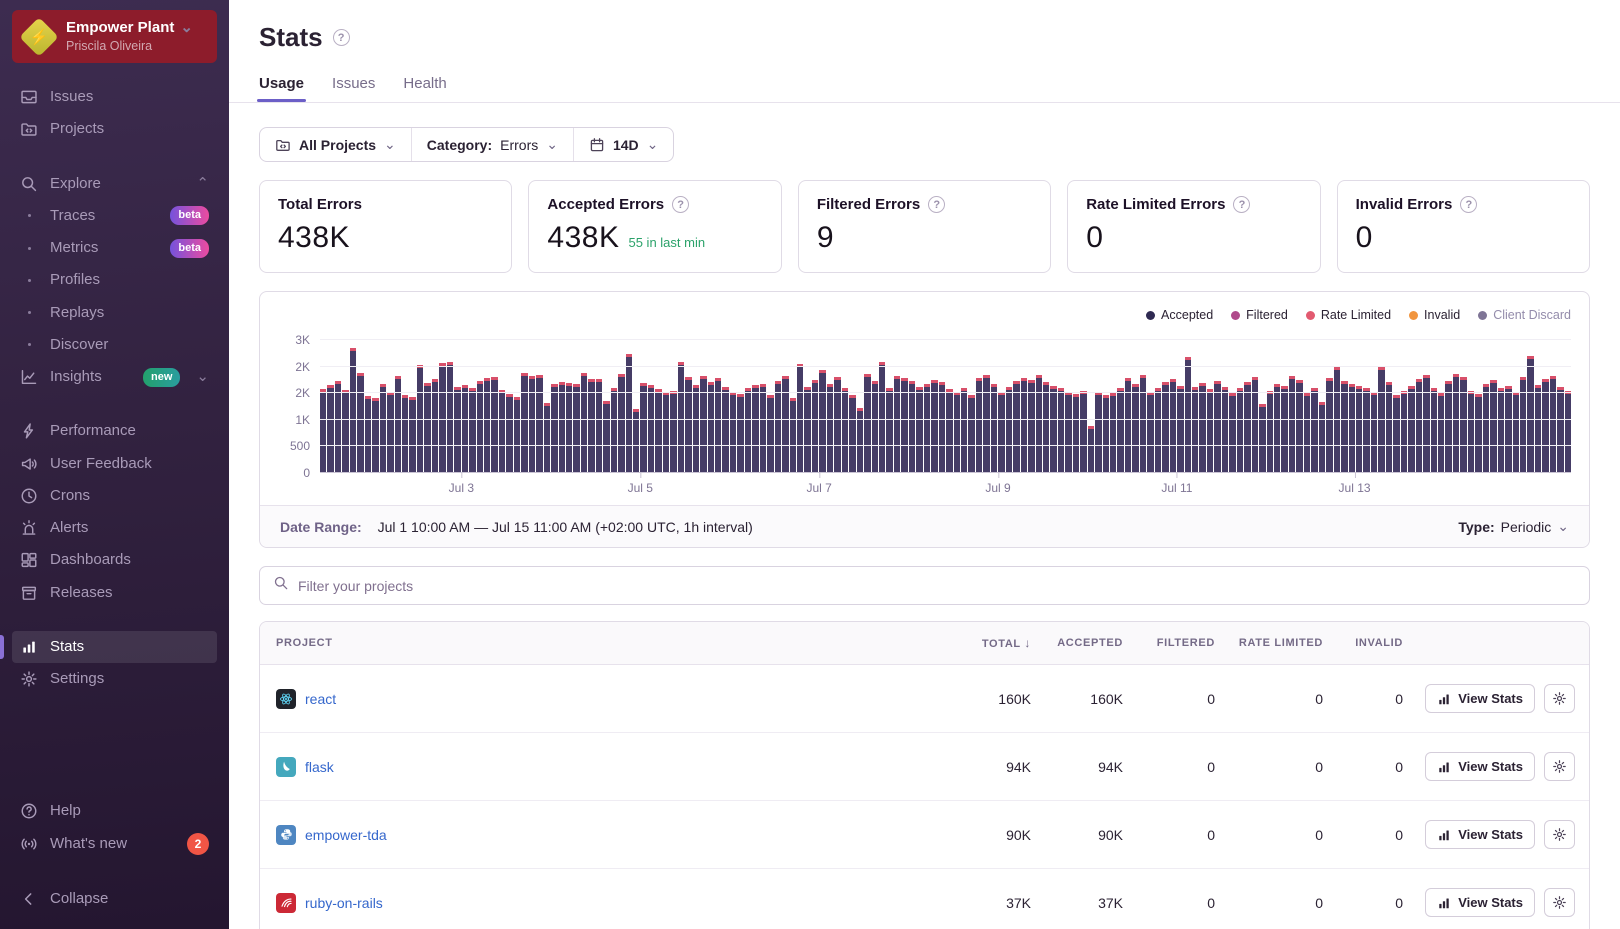  Describe the element at coordinates (114, 899) in the screenshot. I see `sidebar-collapse-button: Collapse` at that location.